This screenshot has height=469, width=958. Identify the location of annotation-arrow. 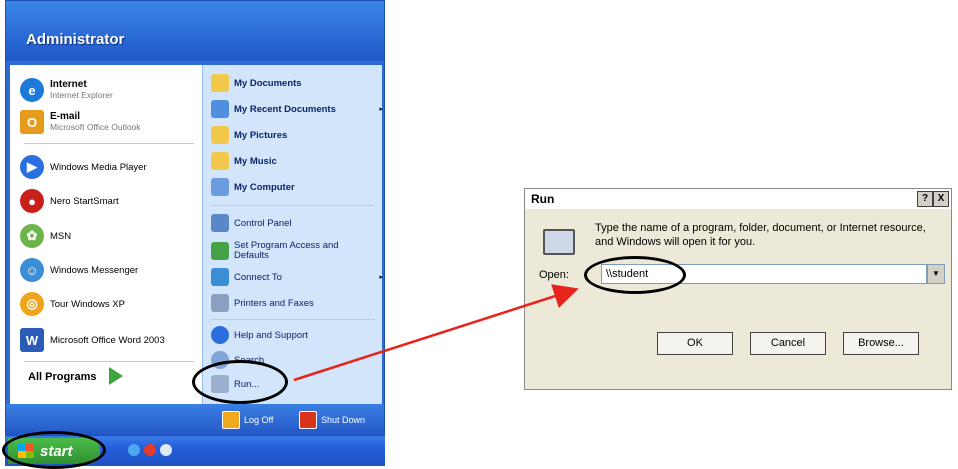
(436, 333).